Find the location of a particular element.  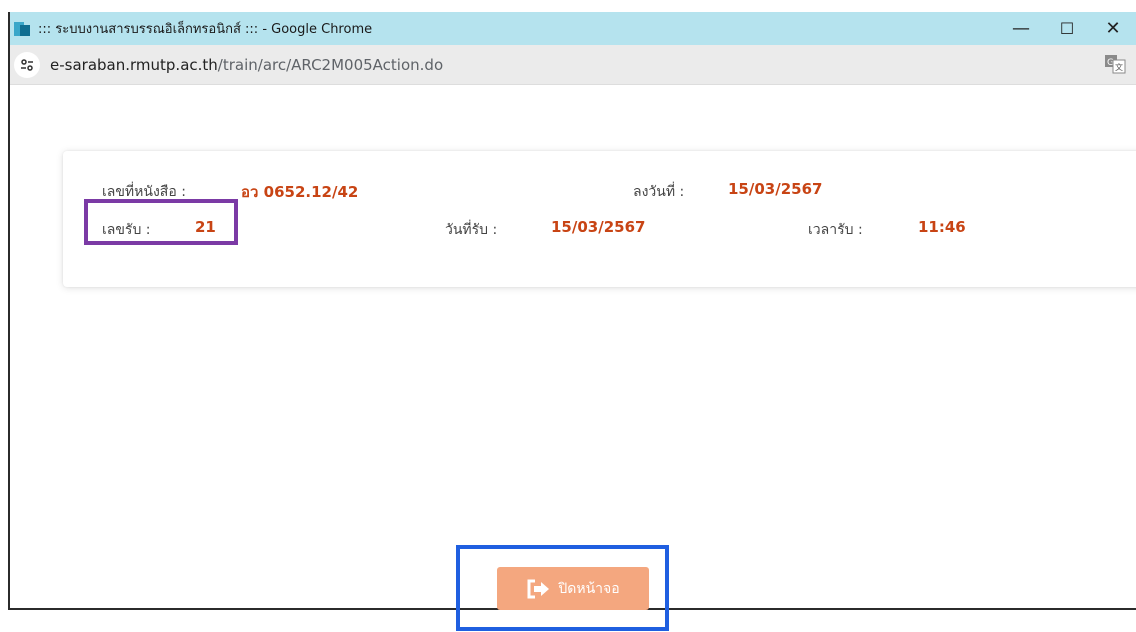

dated-label: ลงวันที่ : is located at coordinates (659, 192).